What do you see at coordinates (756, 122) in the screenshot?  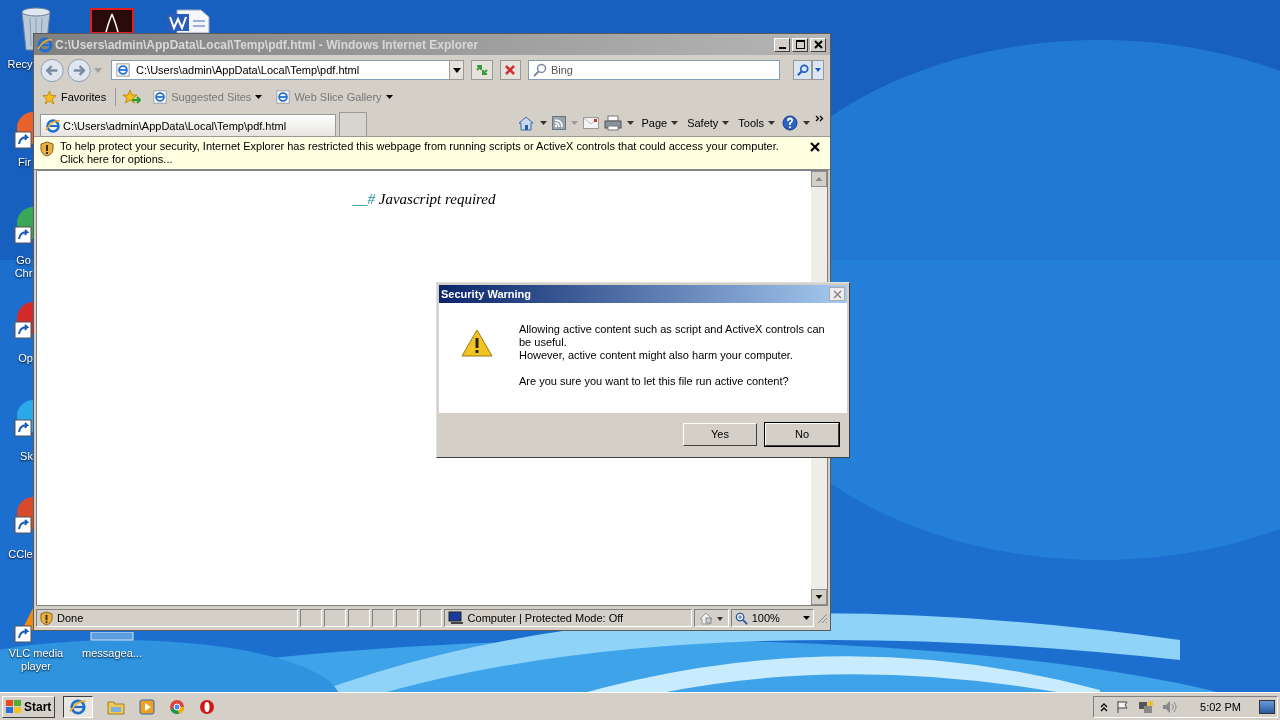 I see `command-menu: Tools` at bounding box center [756, 122].